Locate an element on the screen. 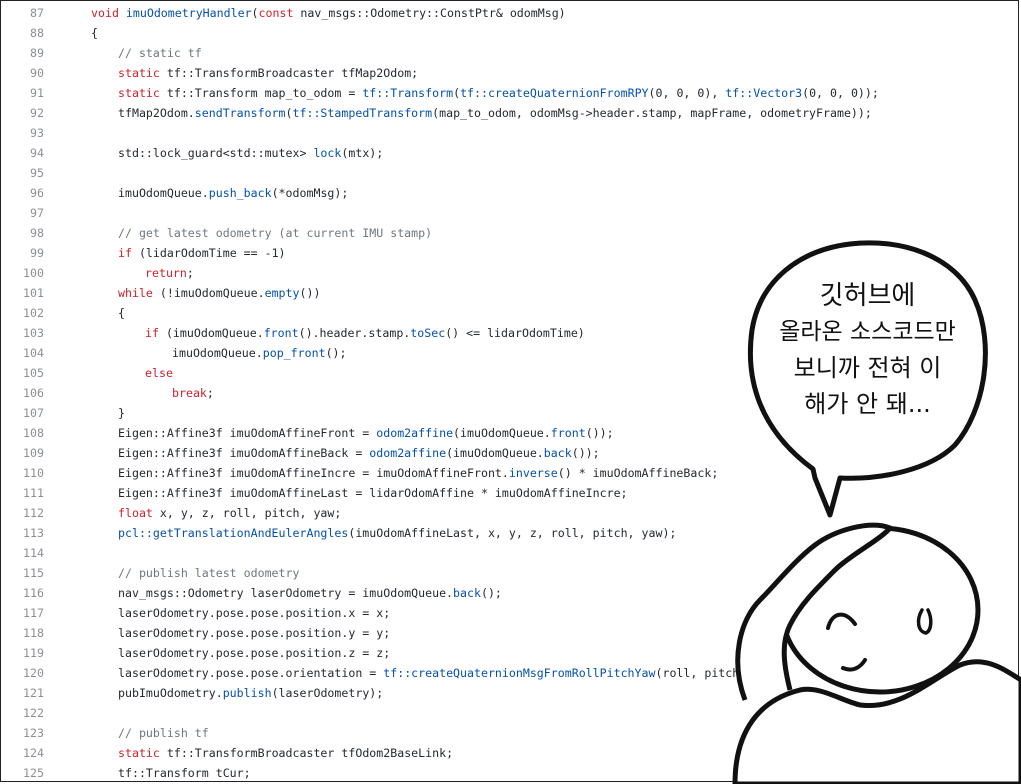 Image resolution: width=1021 pixels, height=784 pixels. code-text: laserOdometry.pose.pose.position.y = y; is located at coordinates (254, 633).